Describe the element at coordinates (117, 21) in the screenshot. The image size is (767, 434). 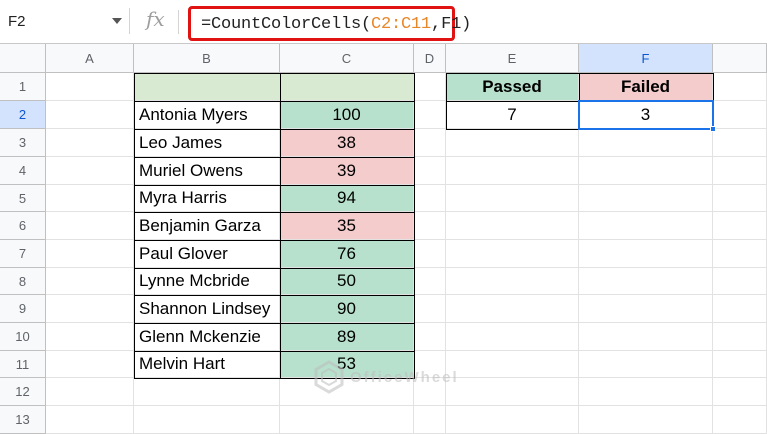
I see `dropdown-arrow-icon` at that location.